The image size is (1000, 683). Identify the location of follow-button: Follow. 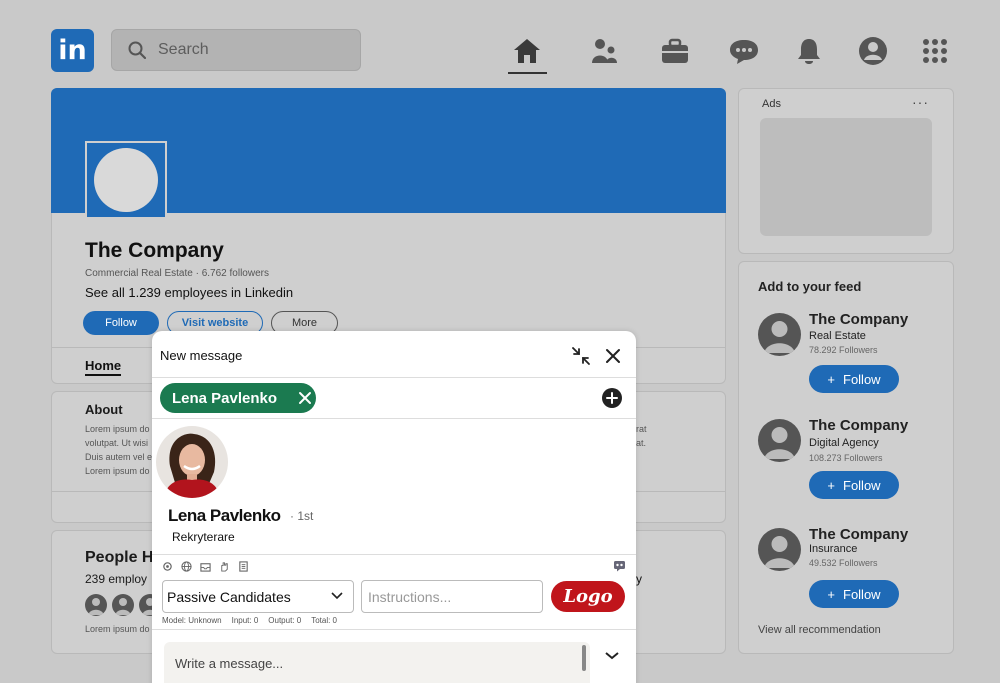
(121, 323).